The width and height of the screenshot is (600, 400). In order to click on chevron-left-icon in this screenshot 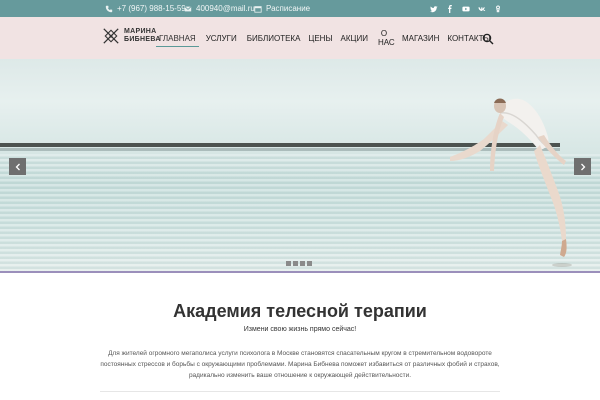, I will do `click(17, 166)`.